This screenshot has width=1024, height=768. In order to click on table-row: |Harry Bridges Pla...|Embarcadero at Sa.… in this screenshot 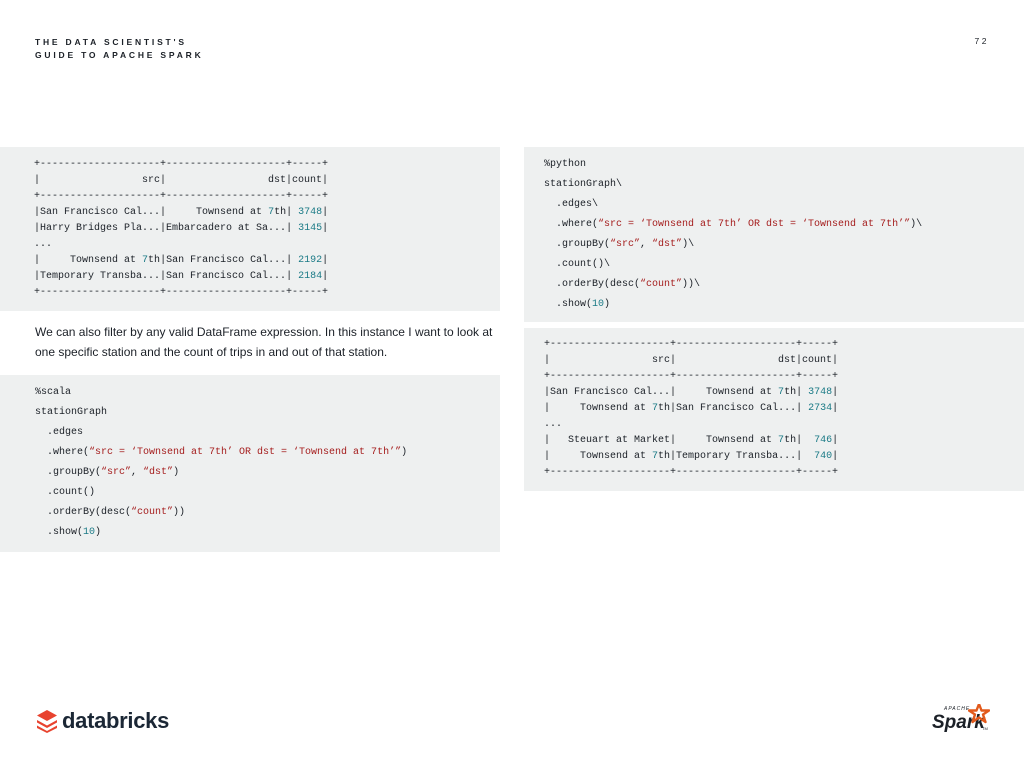, I will do `click(181, 228)`.